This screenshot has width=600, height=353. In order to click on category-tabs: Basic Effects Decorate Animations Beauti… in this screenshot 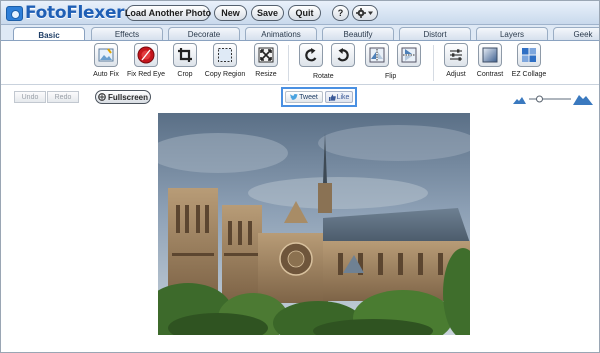, I will do `click(300, 33)`.